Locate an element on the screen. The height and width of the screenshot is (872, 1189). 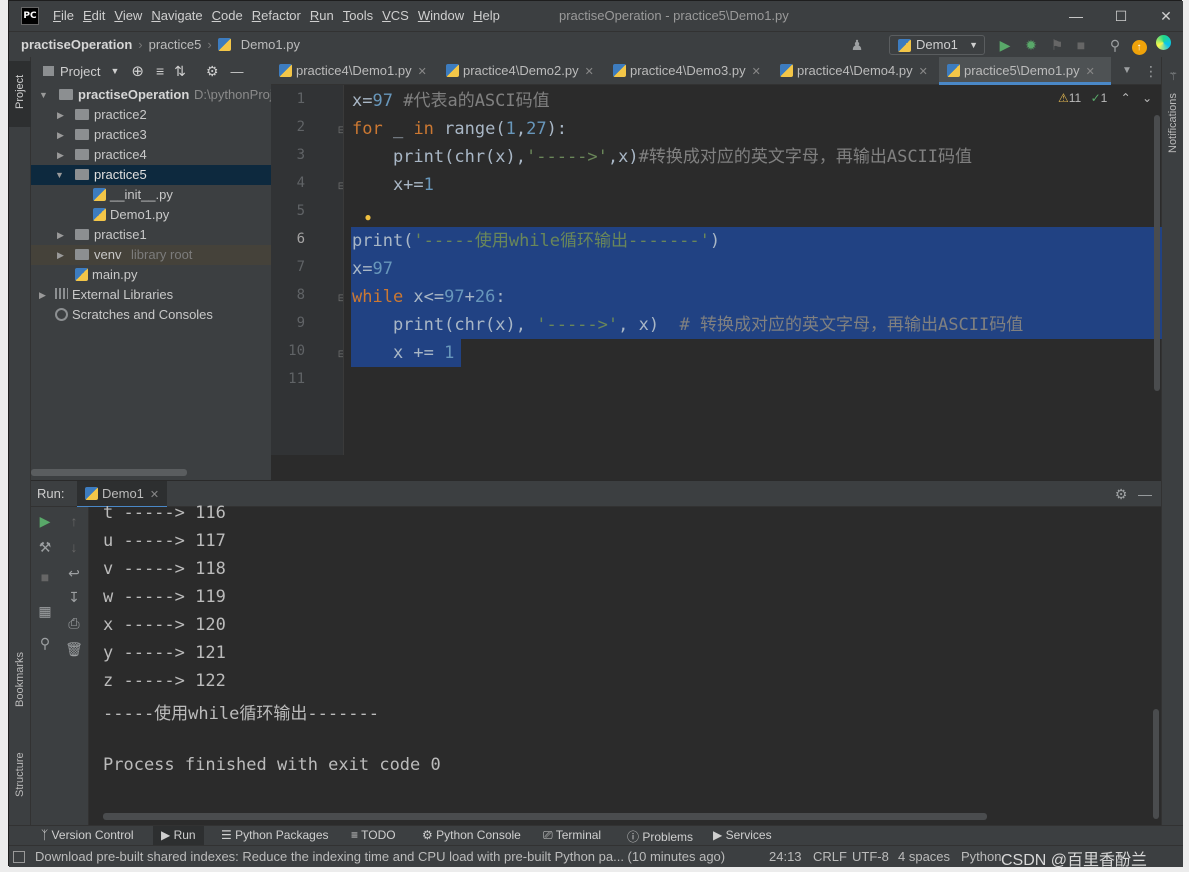
caret-position: 24:13 is located at coordinates (785, 856).